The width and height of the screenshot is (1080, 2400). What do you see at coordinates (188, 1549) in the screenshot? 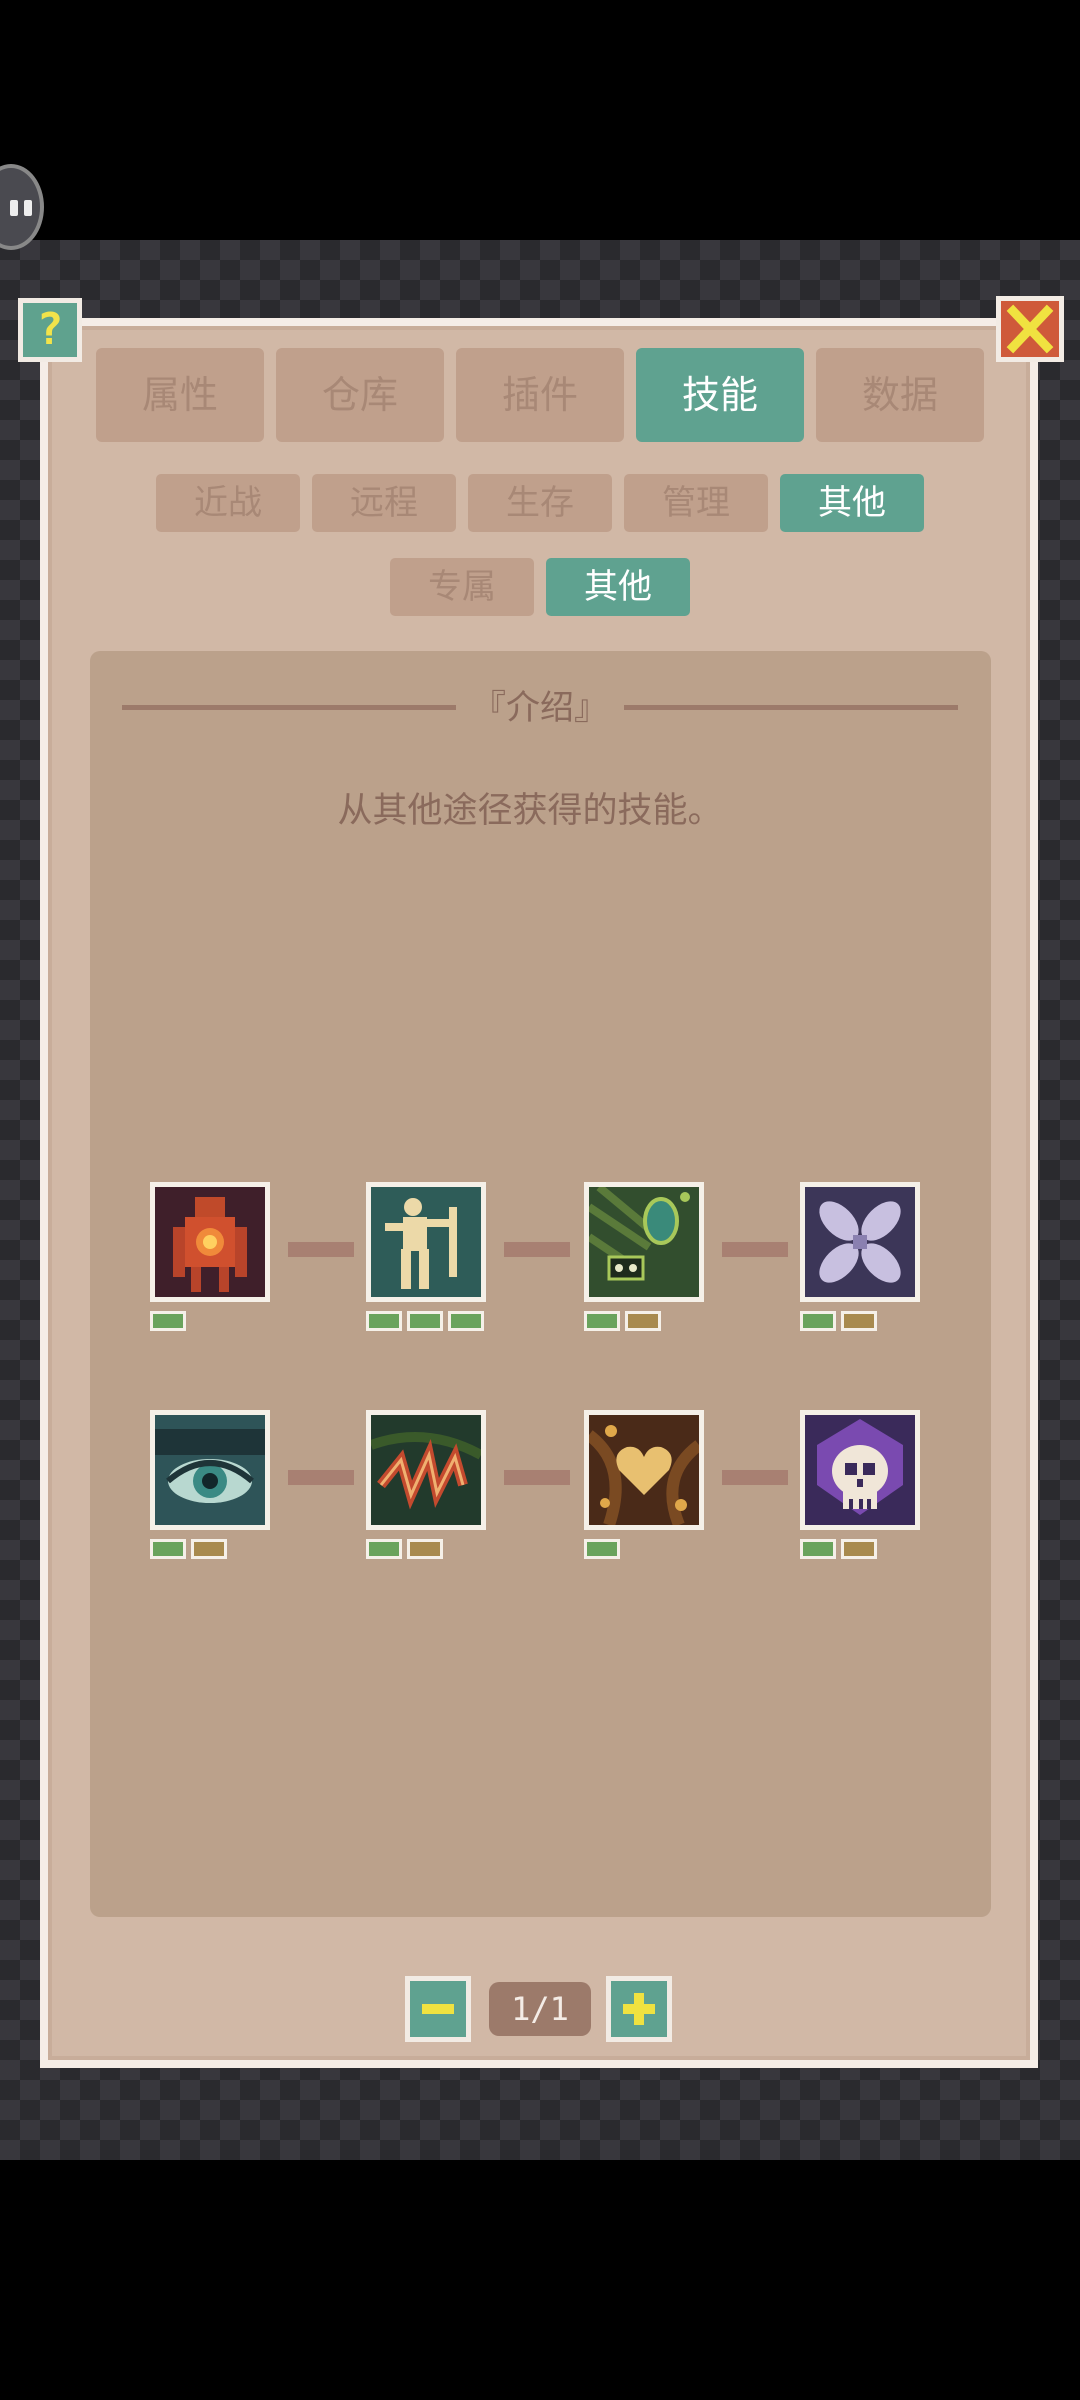
I see `skill-5-levels` at bounding box center [188, 1549].